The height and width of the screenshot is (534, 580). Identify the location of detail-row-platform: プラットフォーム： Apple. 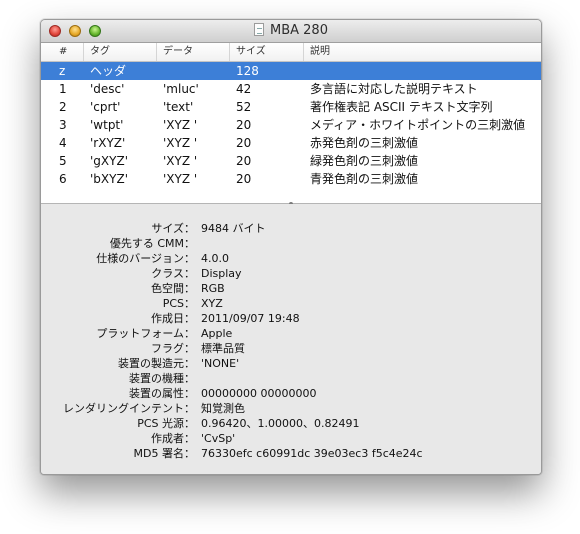
(291, 334).